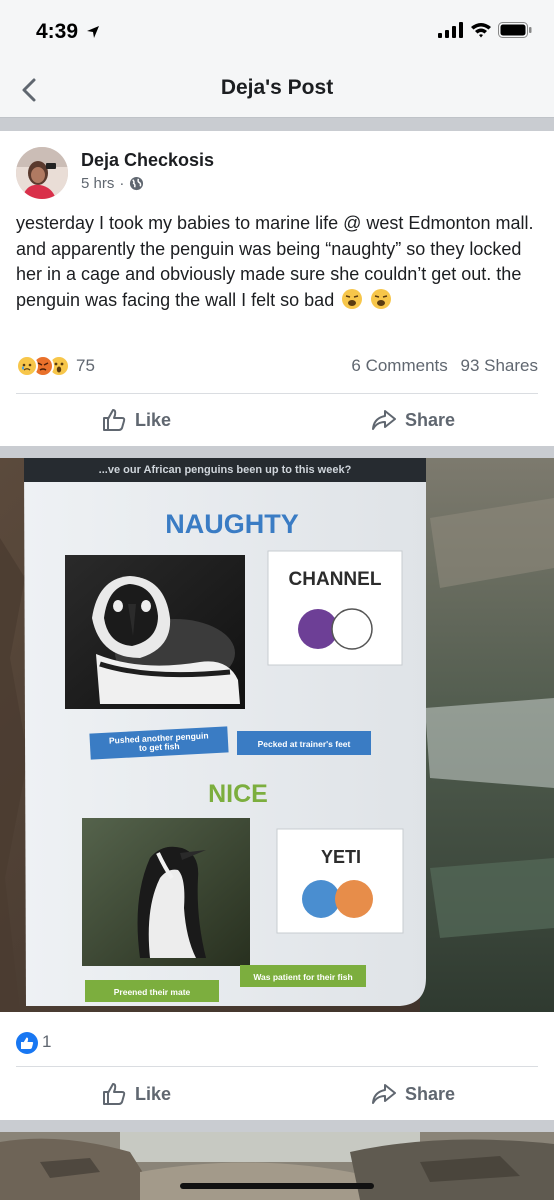  What do you see at coordinates (152, 992) in the screenshot?
I see `nice-tag-1: Preened their mate` at bounding box center [152, 992].